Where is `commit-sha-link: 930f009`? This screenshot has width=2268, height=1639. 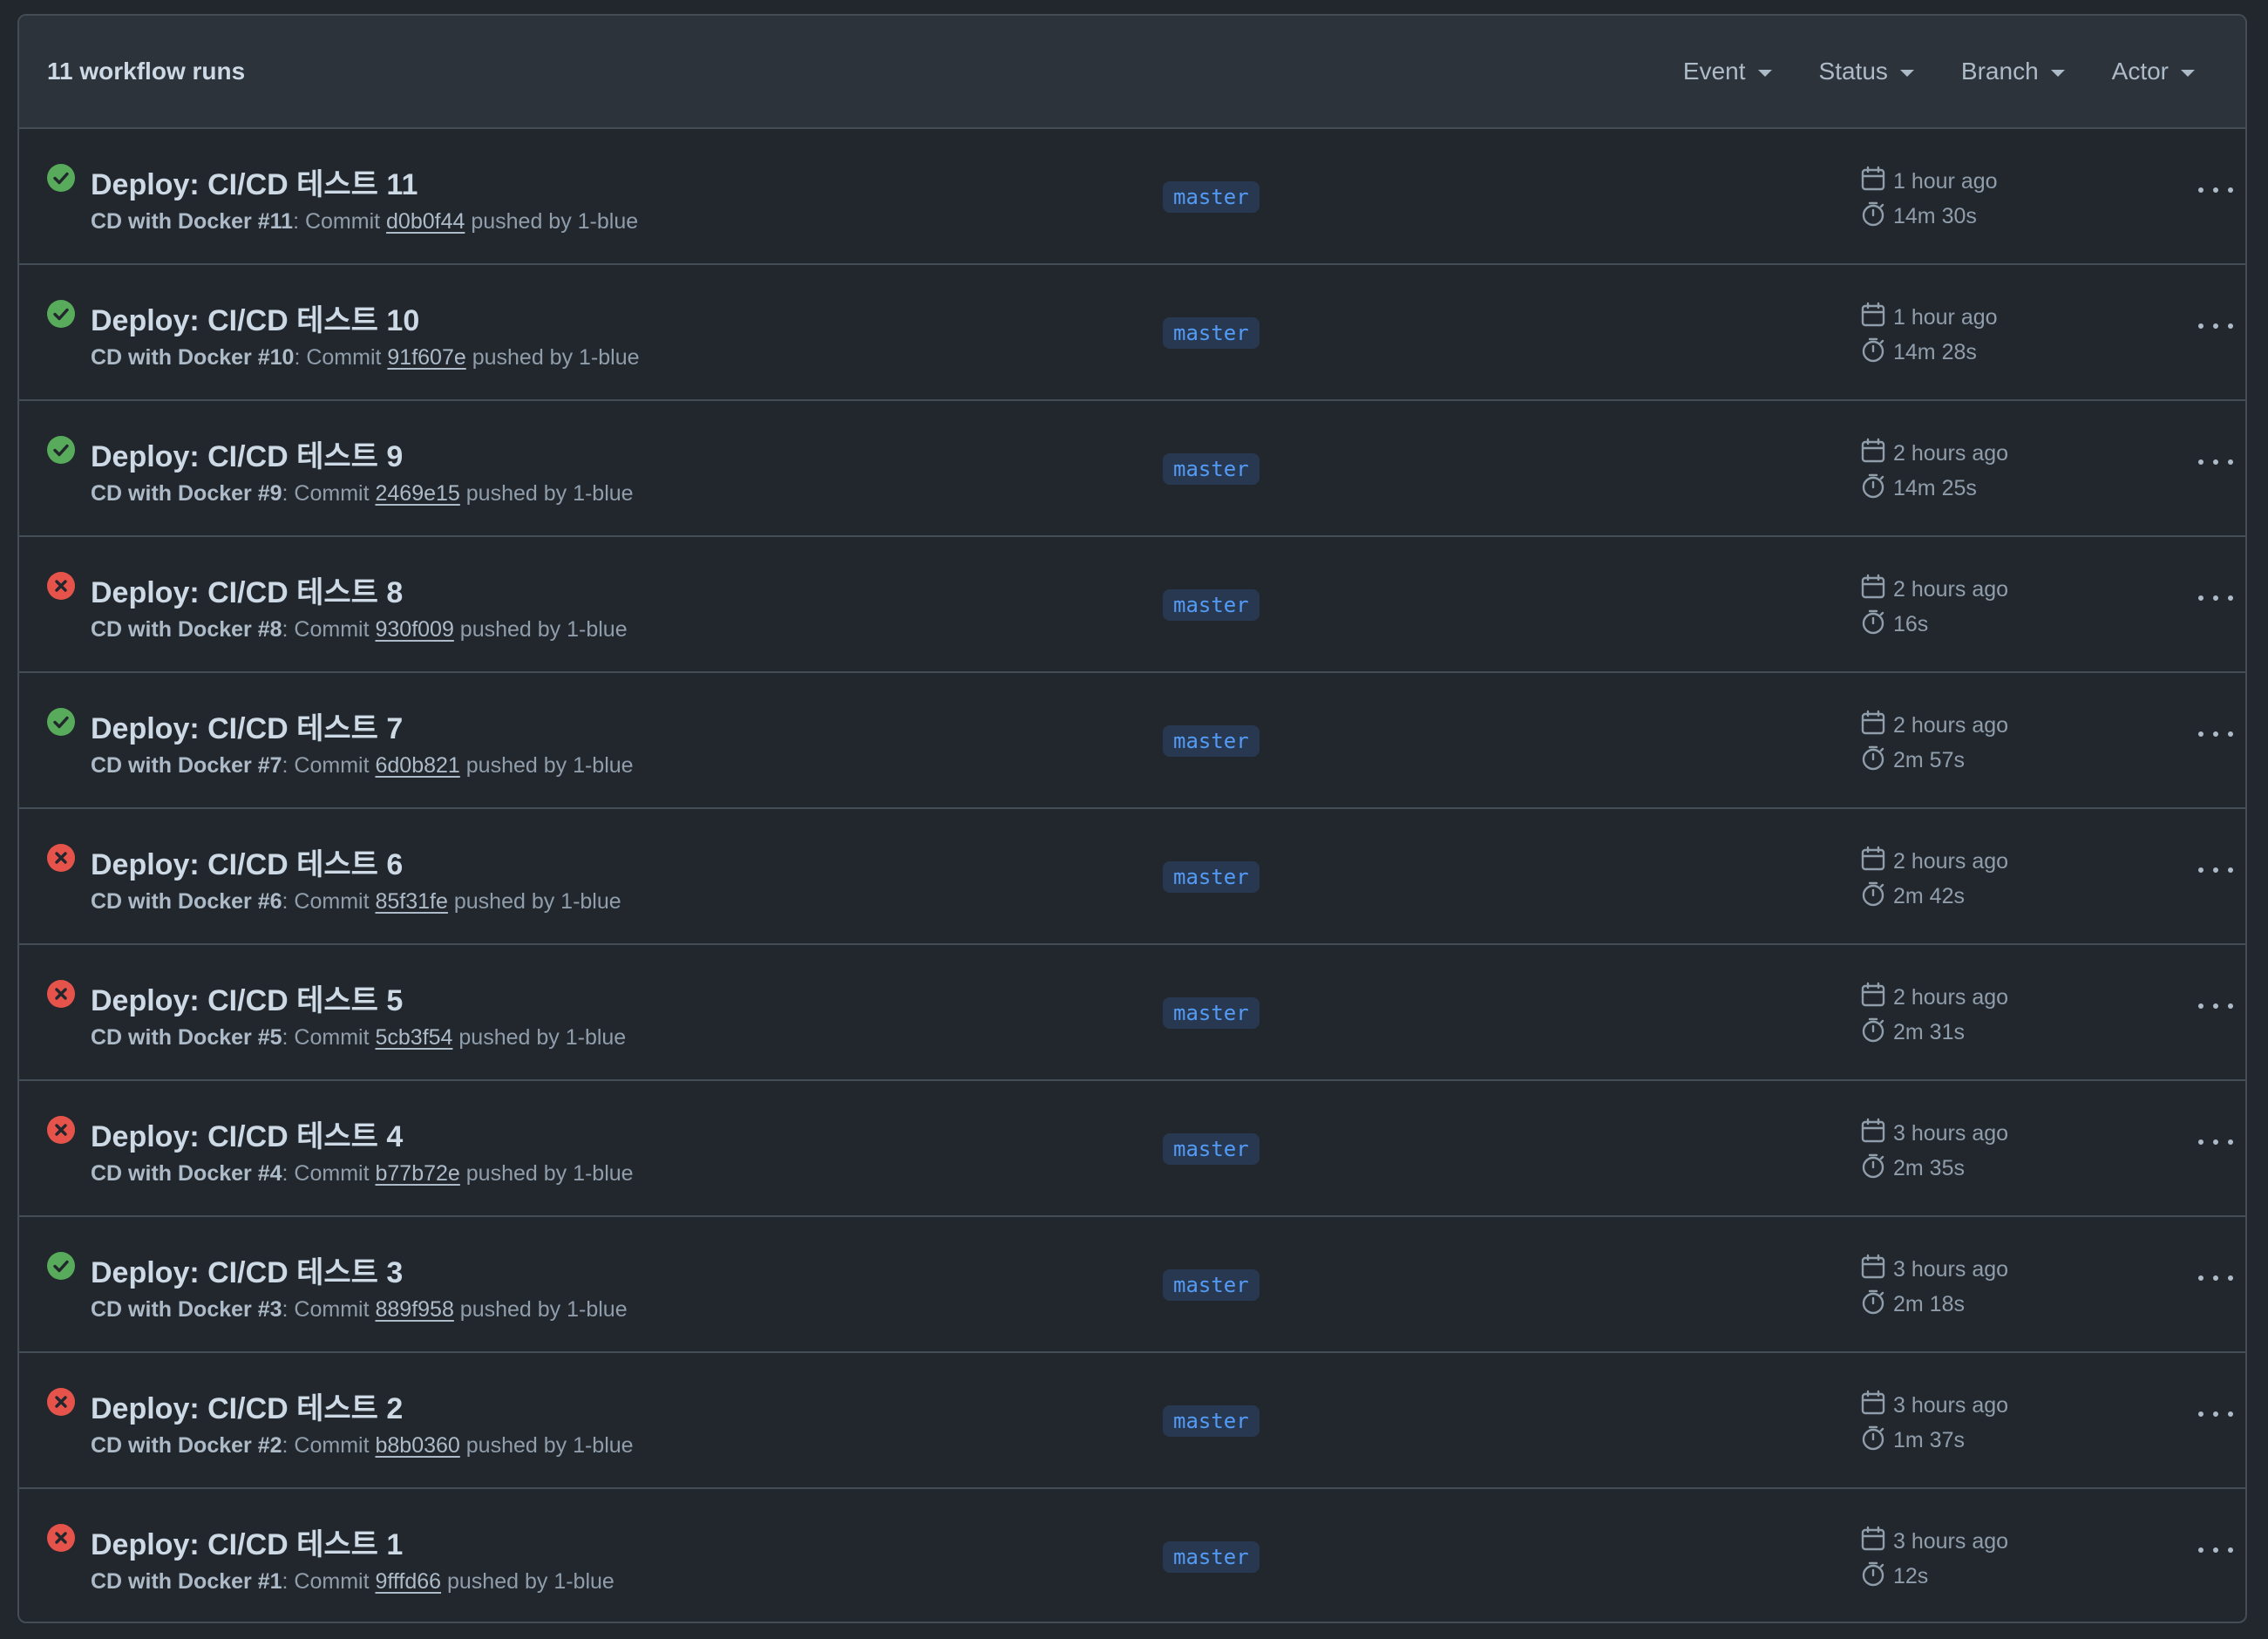 commit-sha-link: 930f009 is located at coordinates (414, 629).